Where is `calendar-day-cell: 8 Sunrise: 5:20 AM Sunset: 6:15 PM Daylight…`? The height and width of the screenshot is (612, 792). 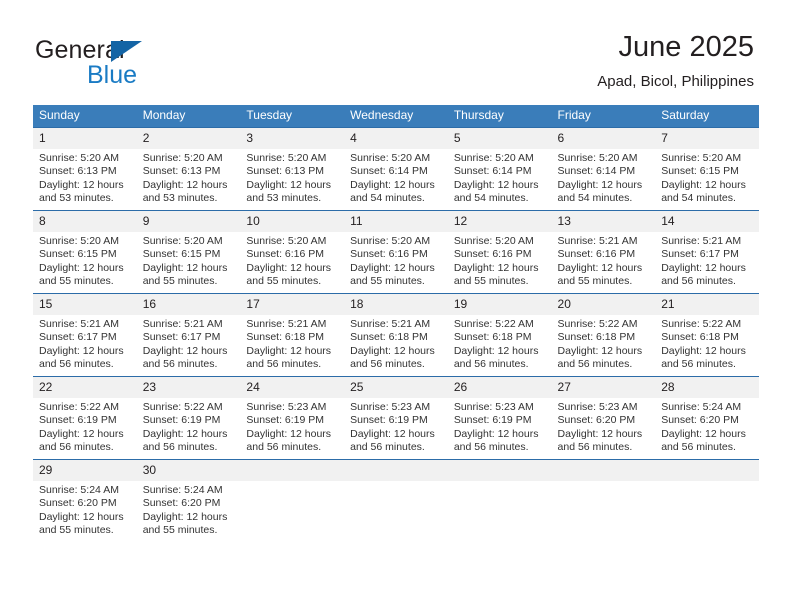 calendar-day-cell: 8 Sunrise: 5:20 AM Sunset: 6:15 PM Daylight… is located at coordinates (85, 252).